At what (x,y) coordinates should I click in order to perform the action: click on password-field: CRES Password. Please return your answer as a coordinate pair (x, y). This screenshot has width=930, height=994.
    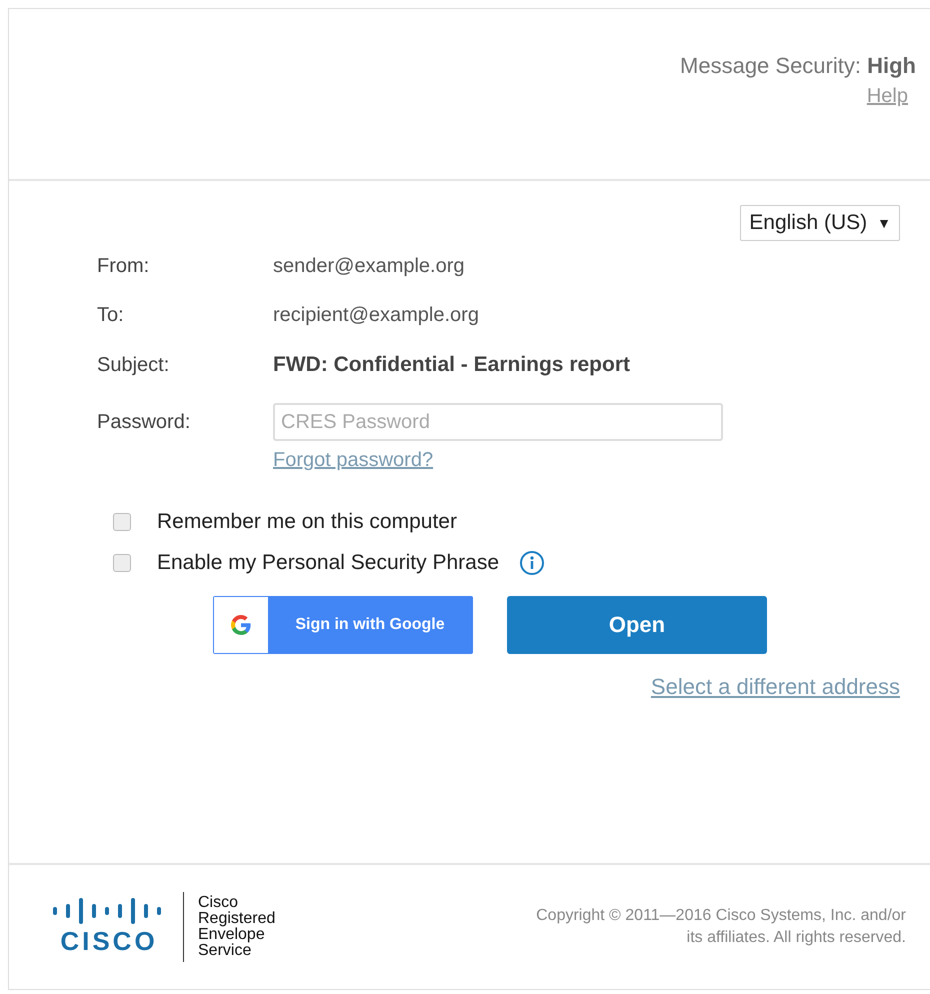
    Looking at the image, I should click on (498, 422).